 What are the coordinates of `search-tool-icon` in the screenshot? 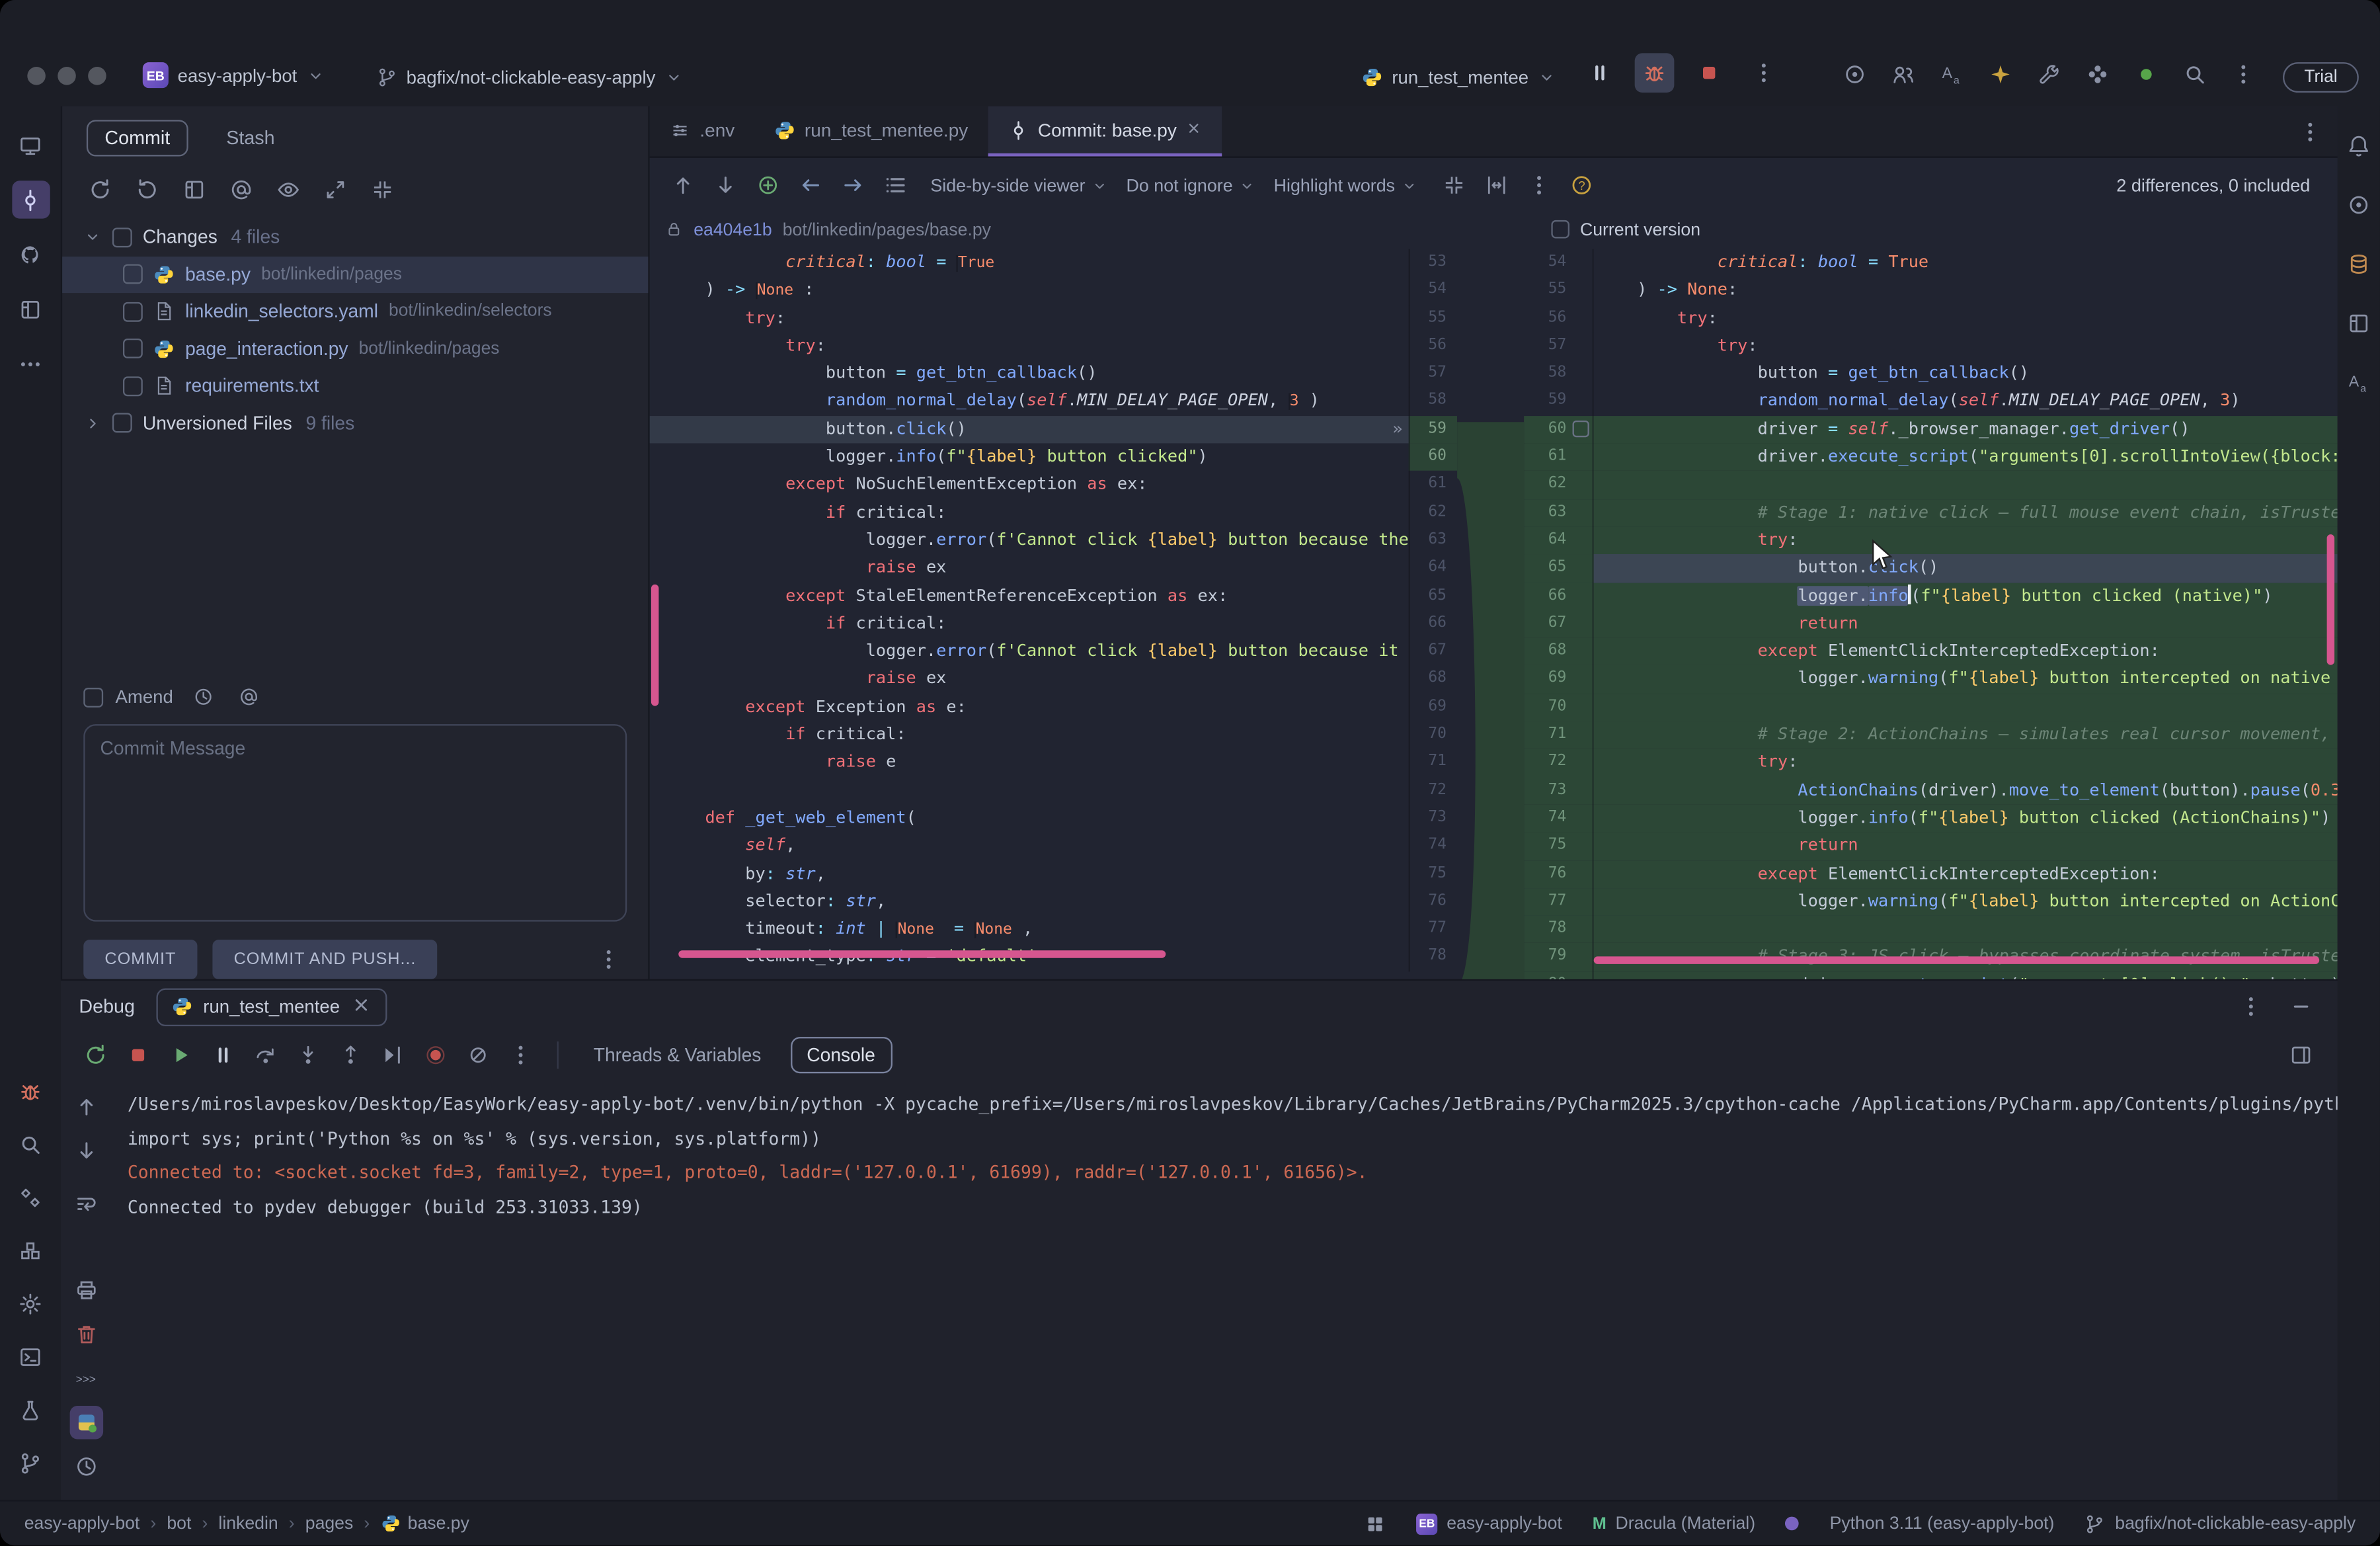 It's located at (30, 1143).